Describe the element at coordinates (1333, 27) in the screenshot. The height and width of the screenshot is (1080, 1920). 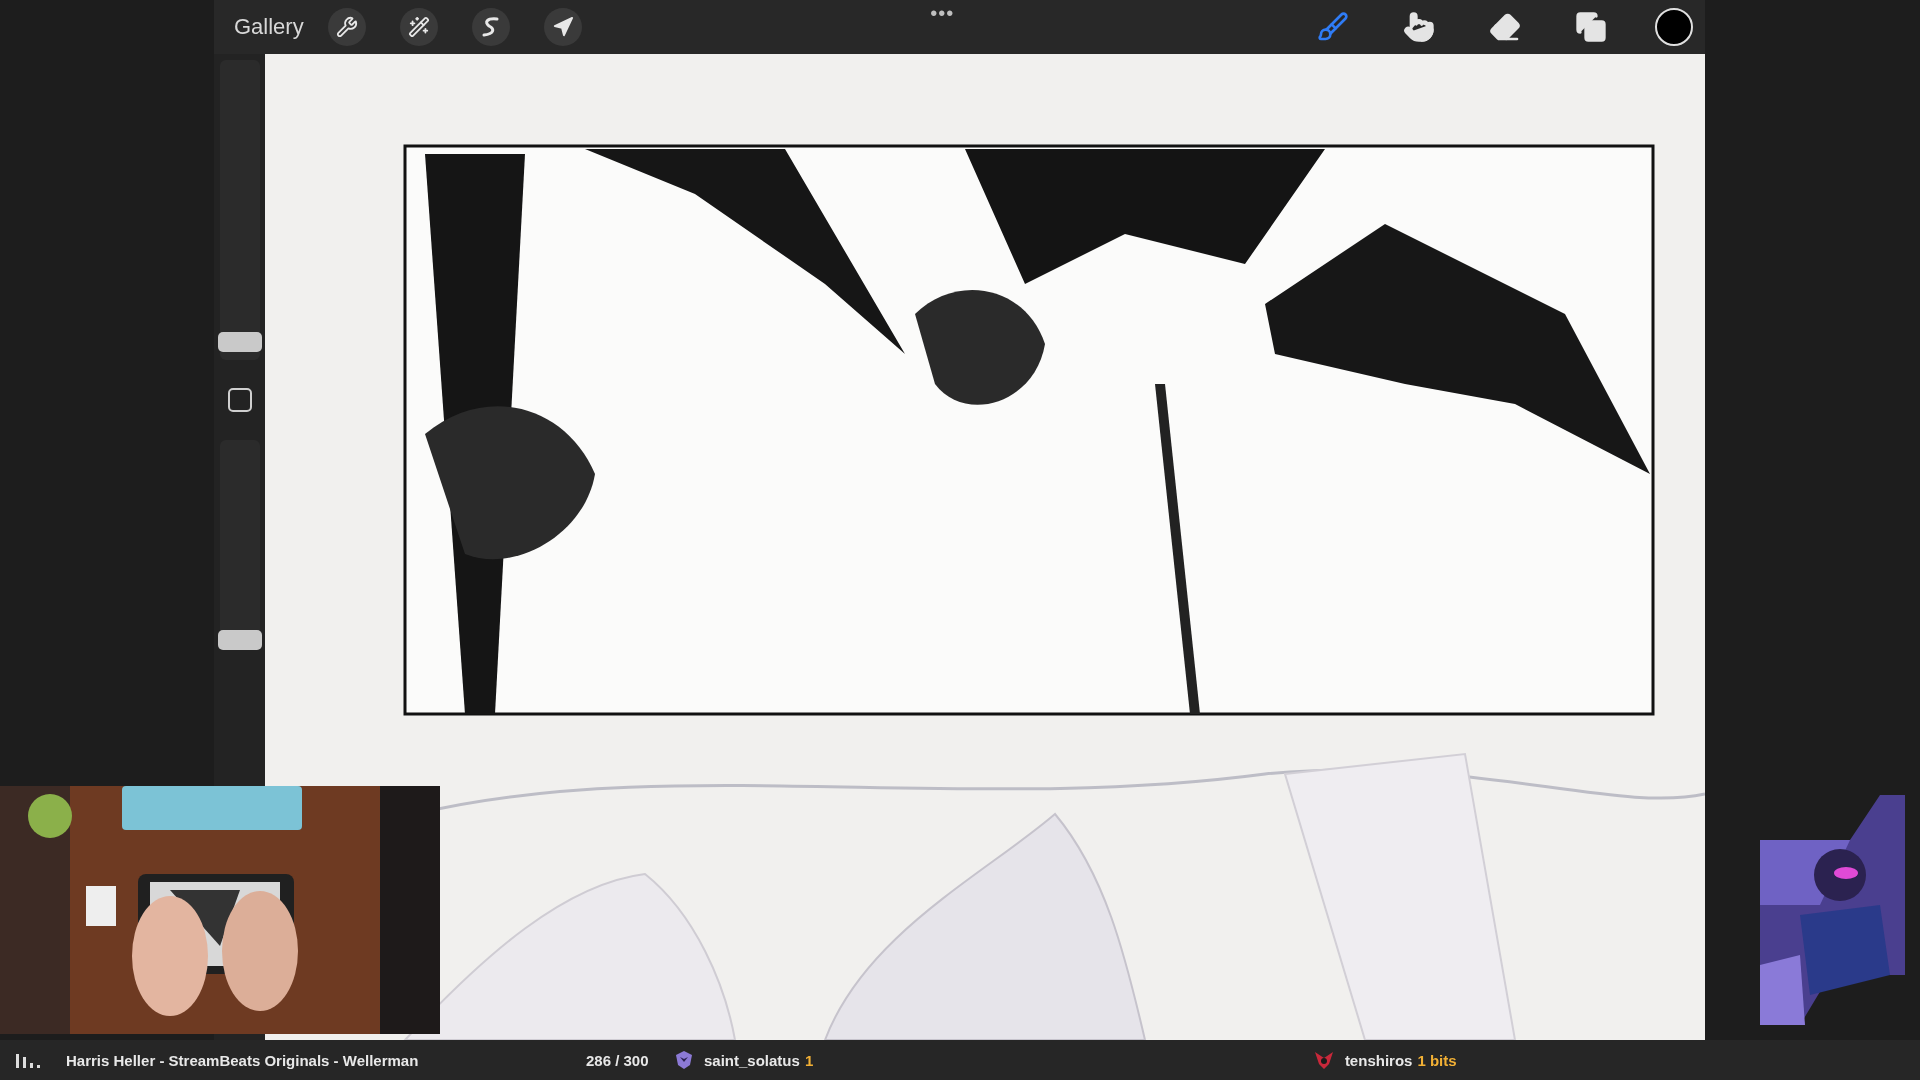
I see `brush-icon` at that location.